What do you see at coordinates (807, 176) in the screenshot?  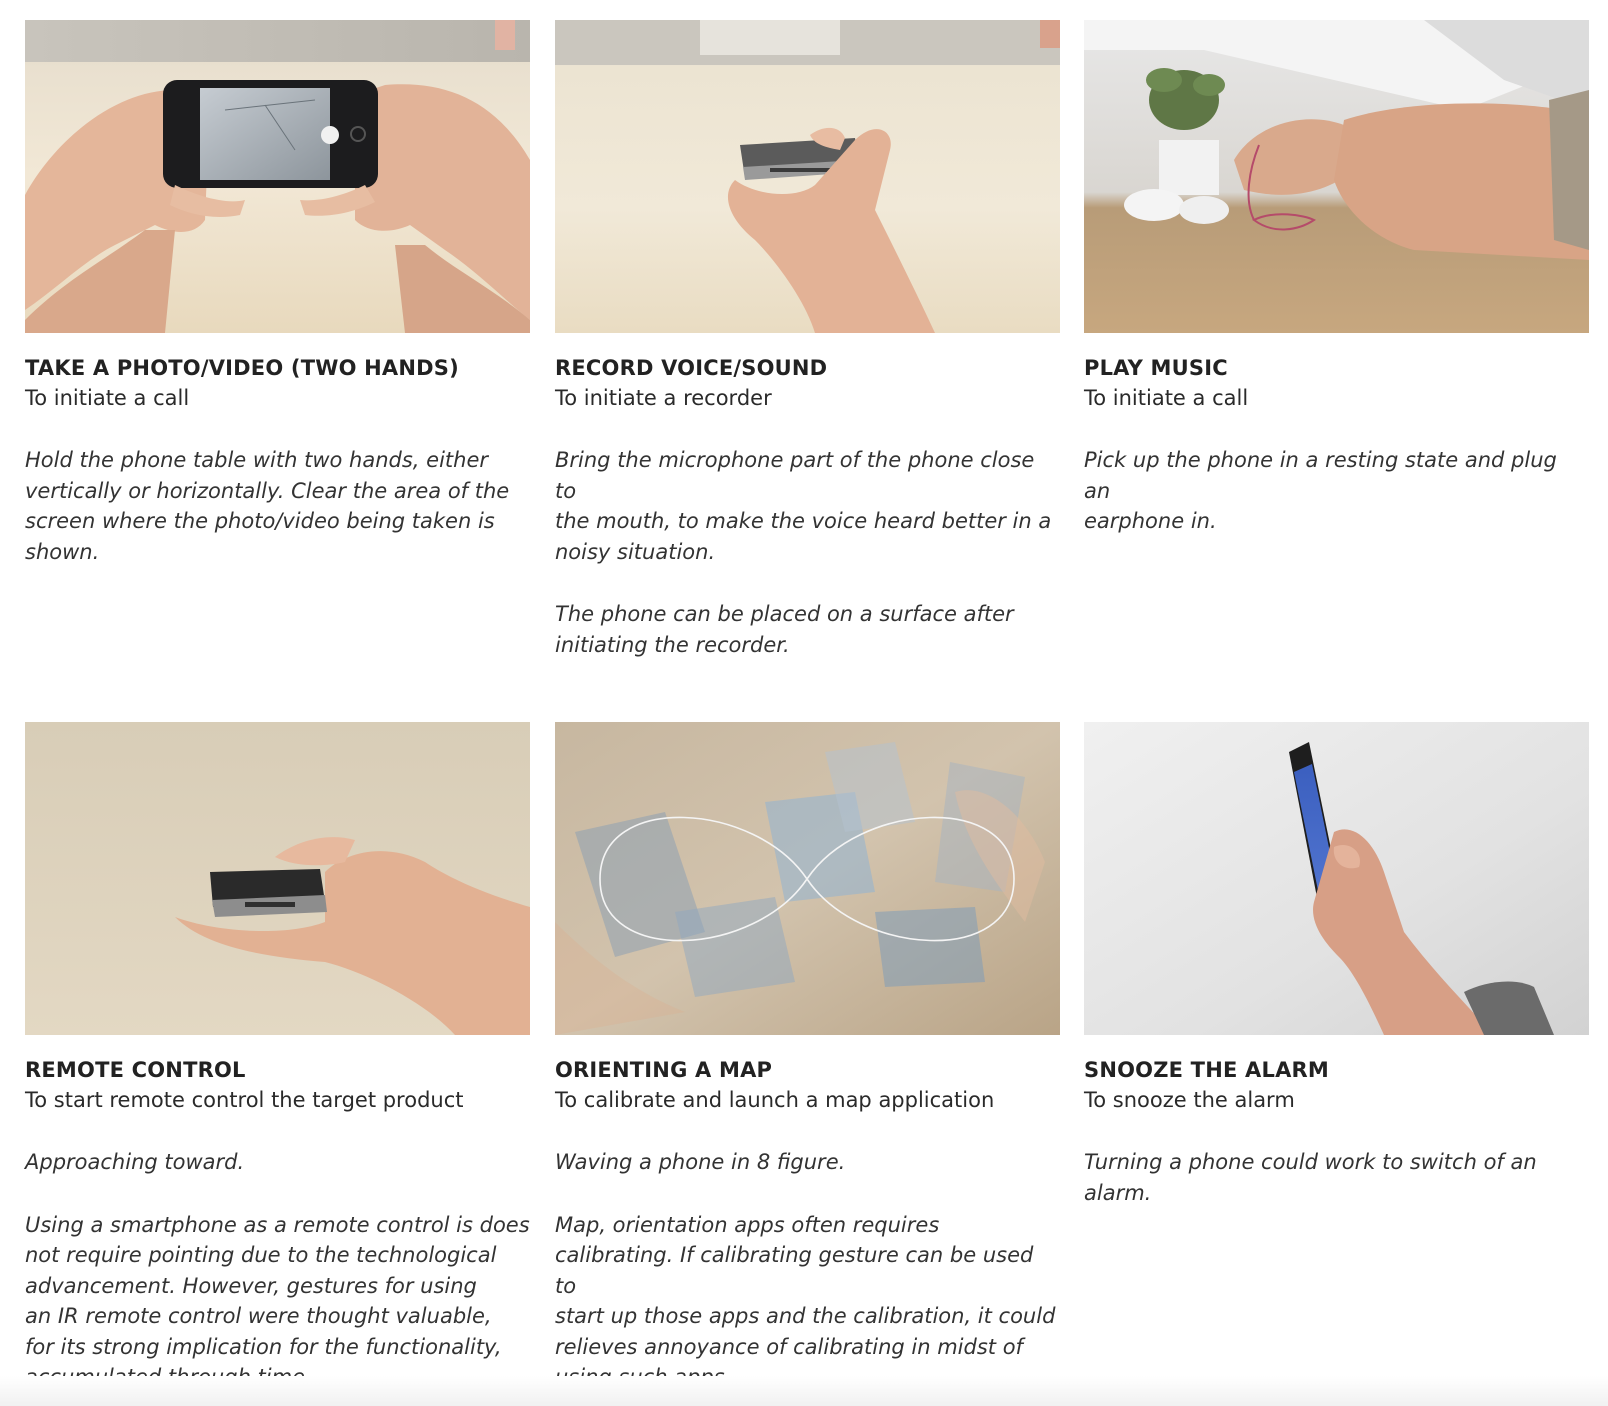 I see `photo-phone-held-to-mouth` at bounding box center [807, 176].